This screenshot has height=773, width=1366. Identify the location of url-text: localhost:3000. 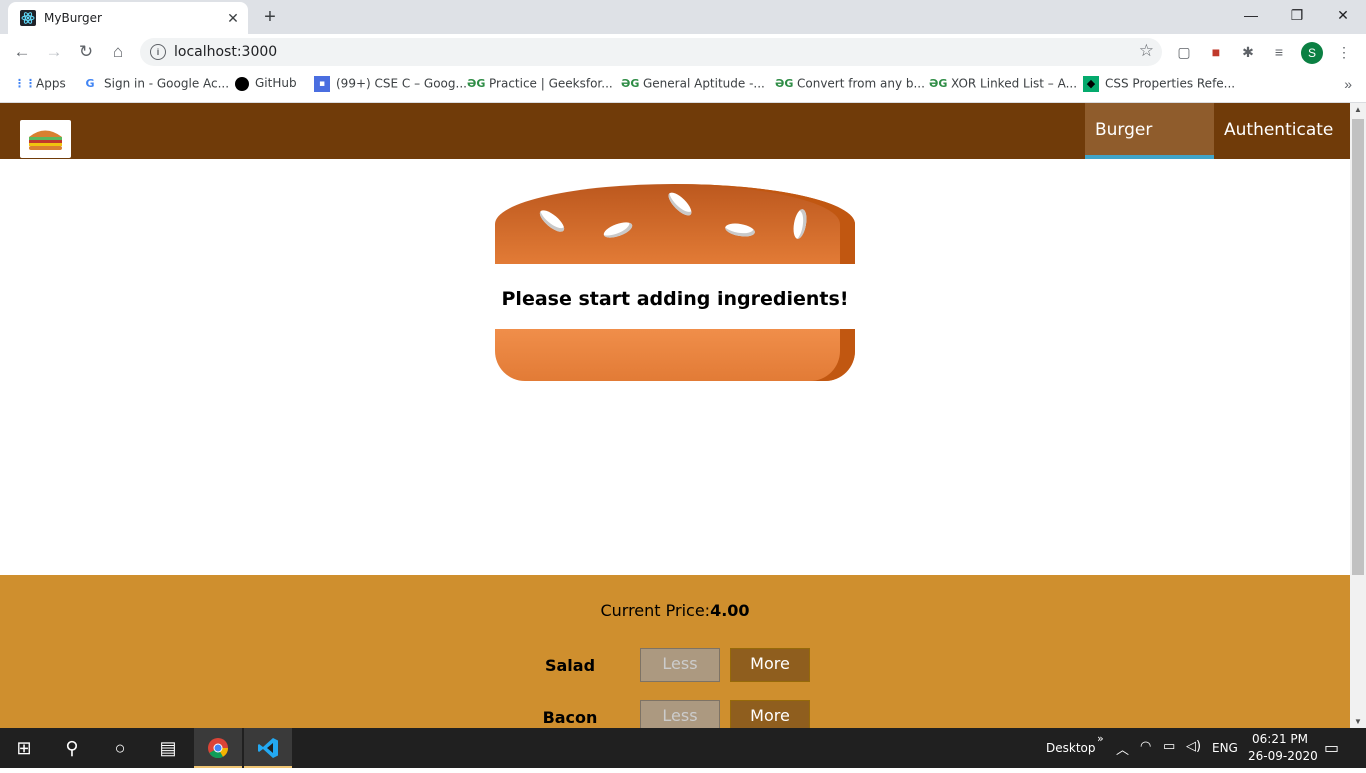
(225, 52).